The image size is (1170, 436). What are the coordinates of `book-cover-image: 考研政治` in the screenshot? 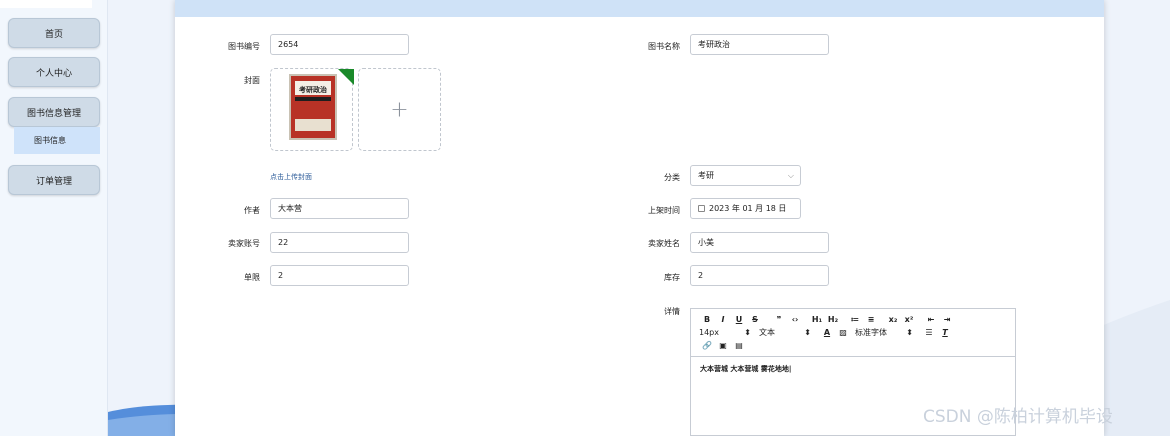 It's located at (321, 104).